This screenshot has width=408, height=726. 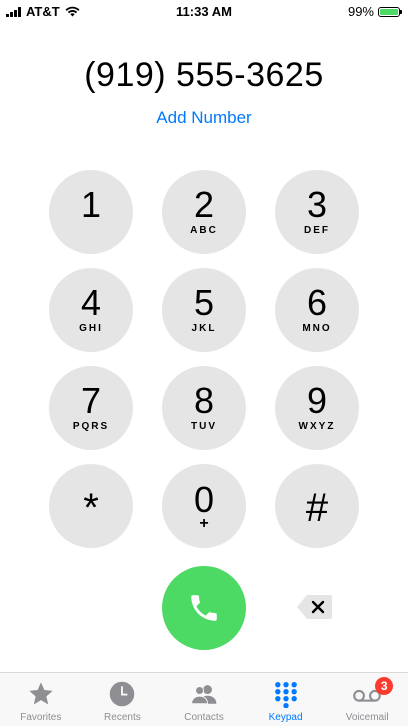 What do you see at coordinates (317, 204) in the screenshot?
I see `key-digit: 3` at bounding box center [317, 204].